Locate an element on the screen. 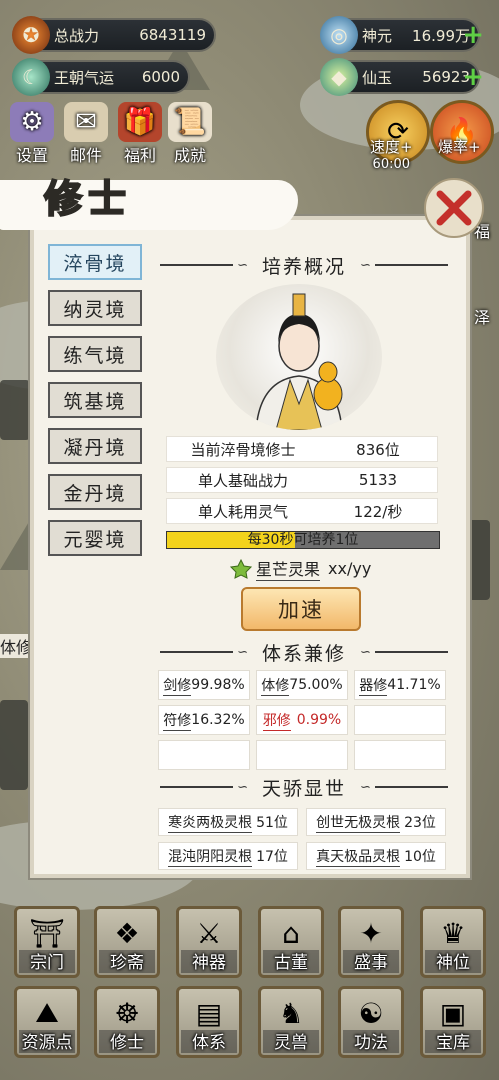  nav-system-button: ▤ 体系 is located at coordinates (209, 1022).